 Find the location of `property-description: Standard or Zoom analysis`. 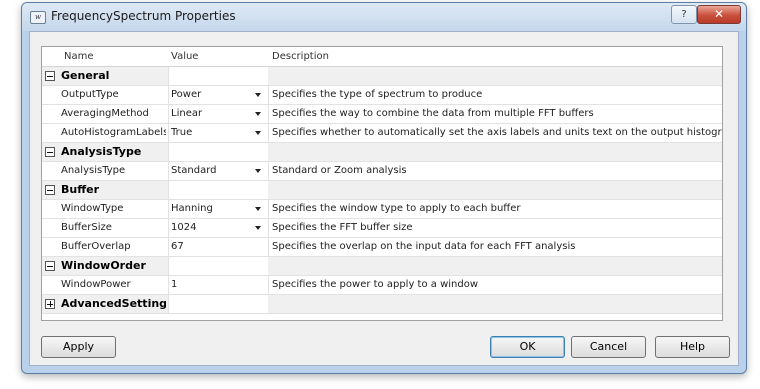

property-description: Standard or Zoom analysis is located at coordinates (495, 171).